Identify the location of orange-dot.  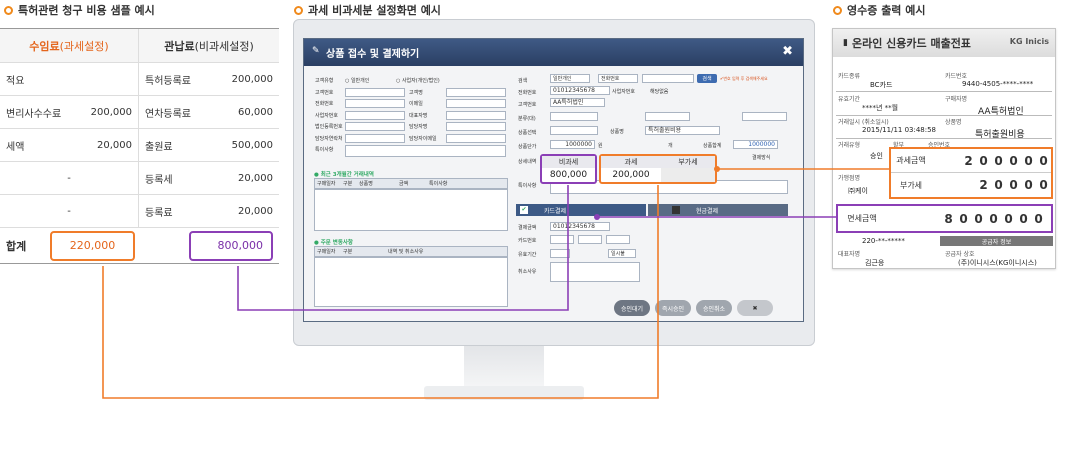
(717, 169).